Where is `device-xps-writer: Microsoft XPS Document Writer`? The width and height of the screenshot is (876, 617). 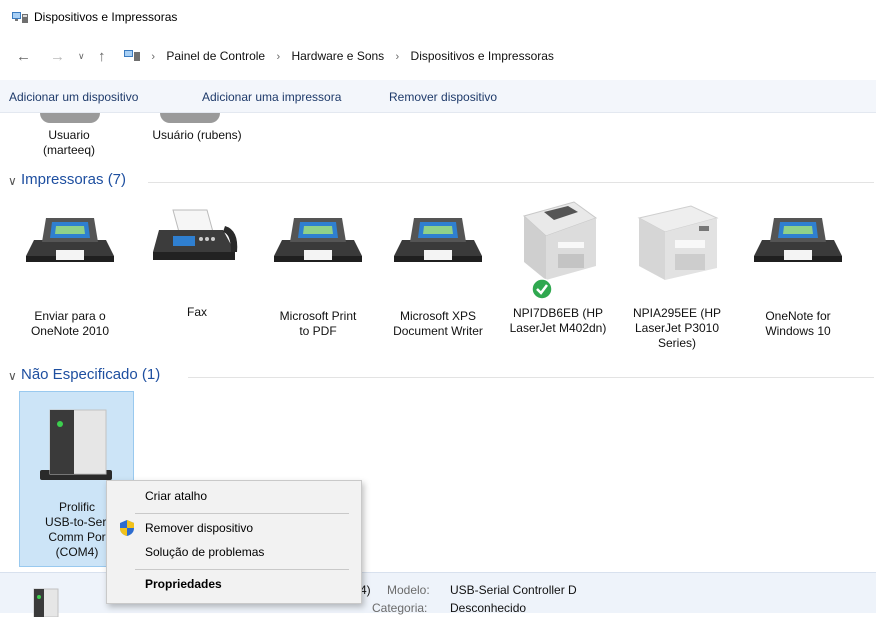
device-xps-writer: Microsoft XPS Document Writer is located at coordinates (438, 275).